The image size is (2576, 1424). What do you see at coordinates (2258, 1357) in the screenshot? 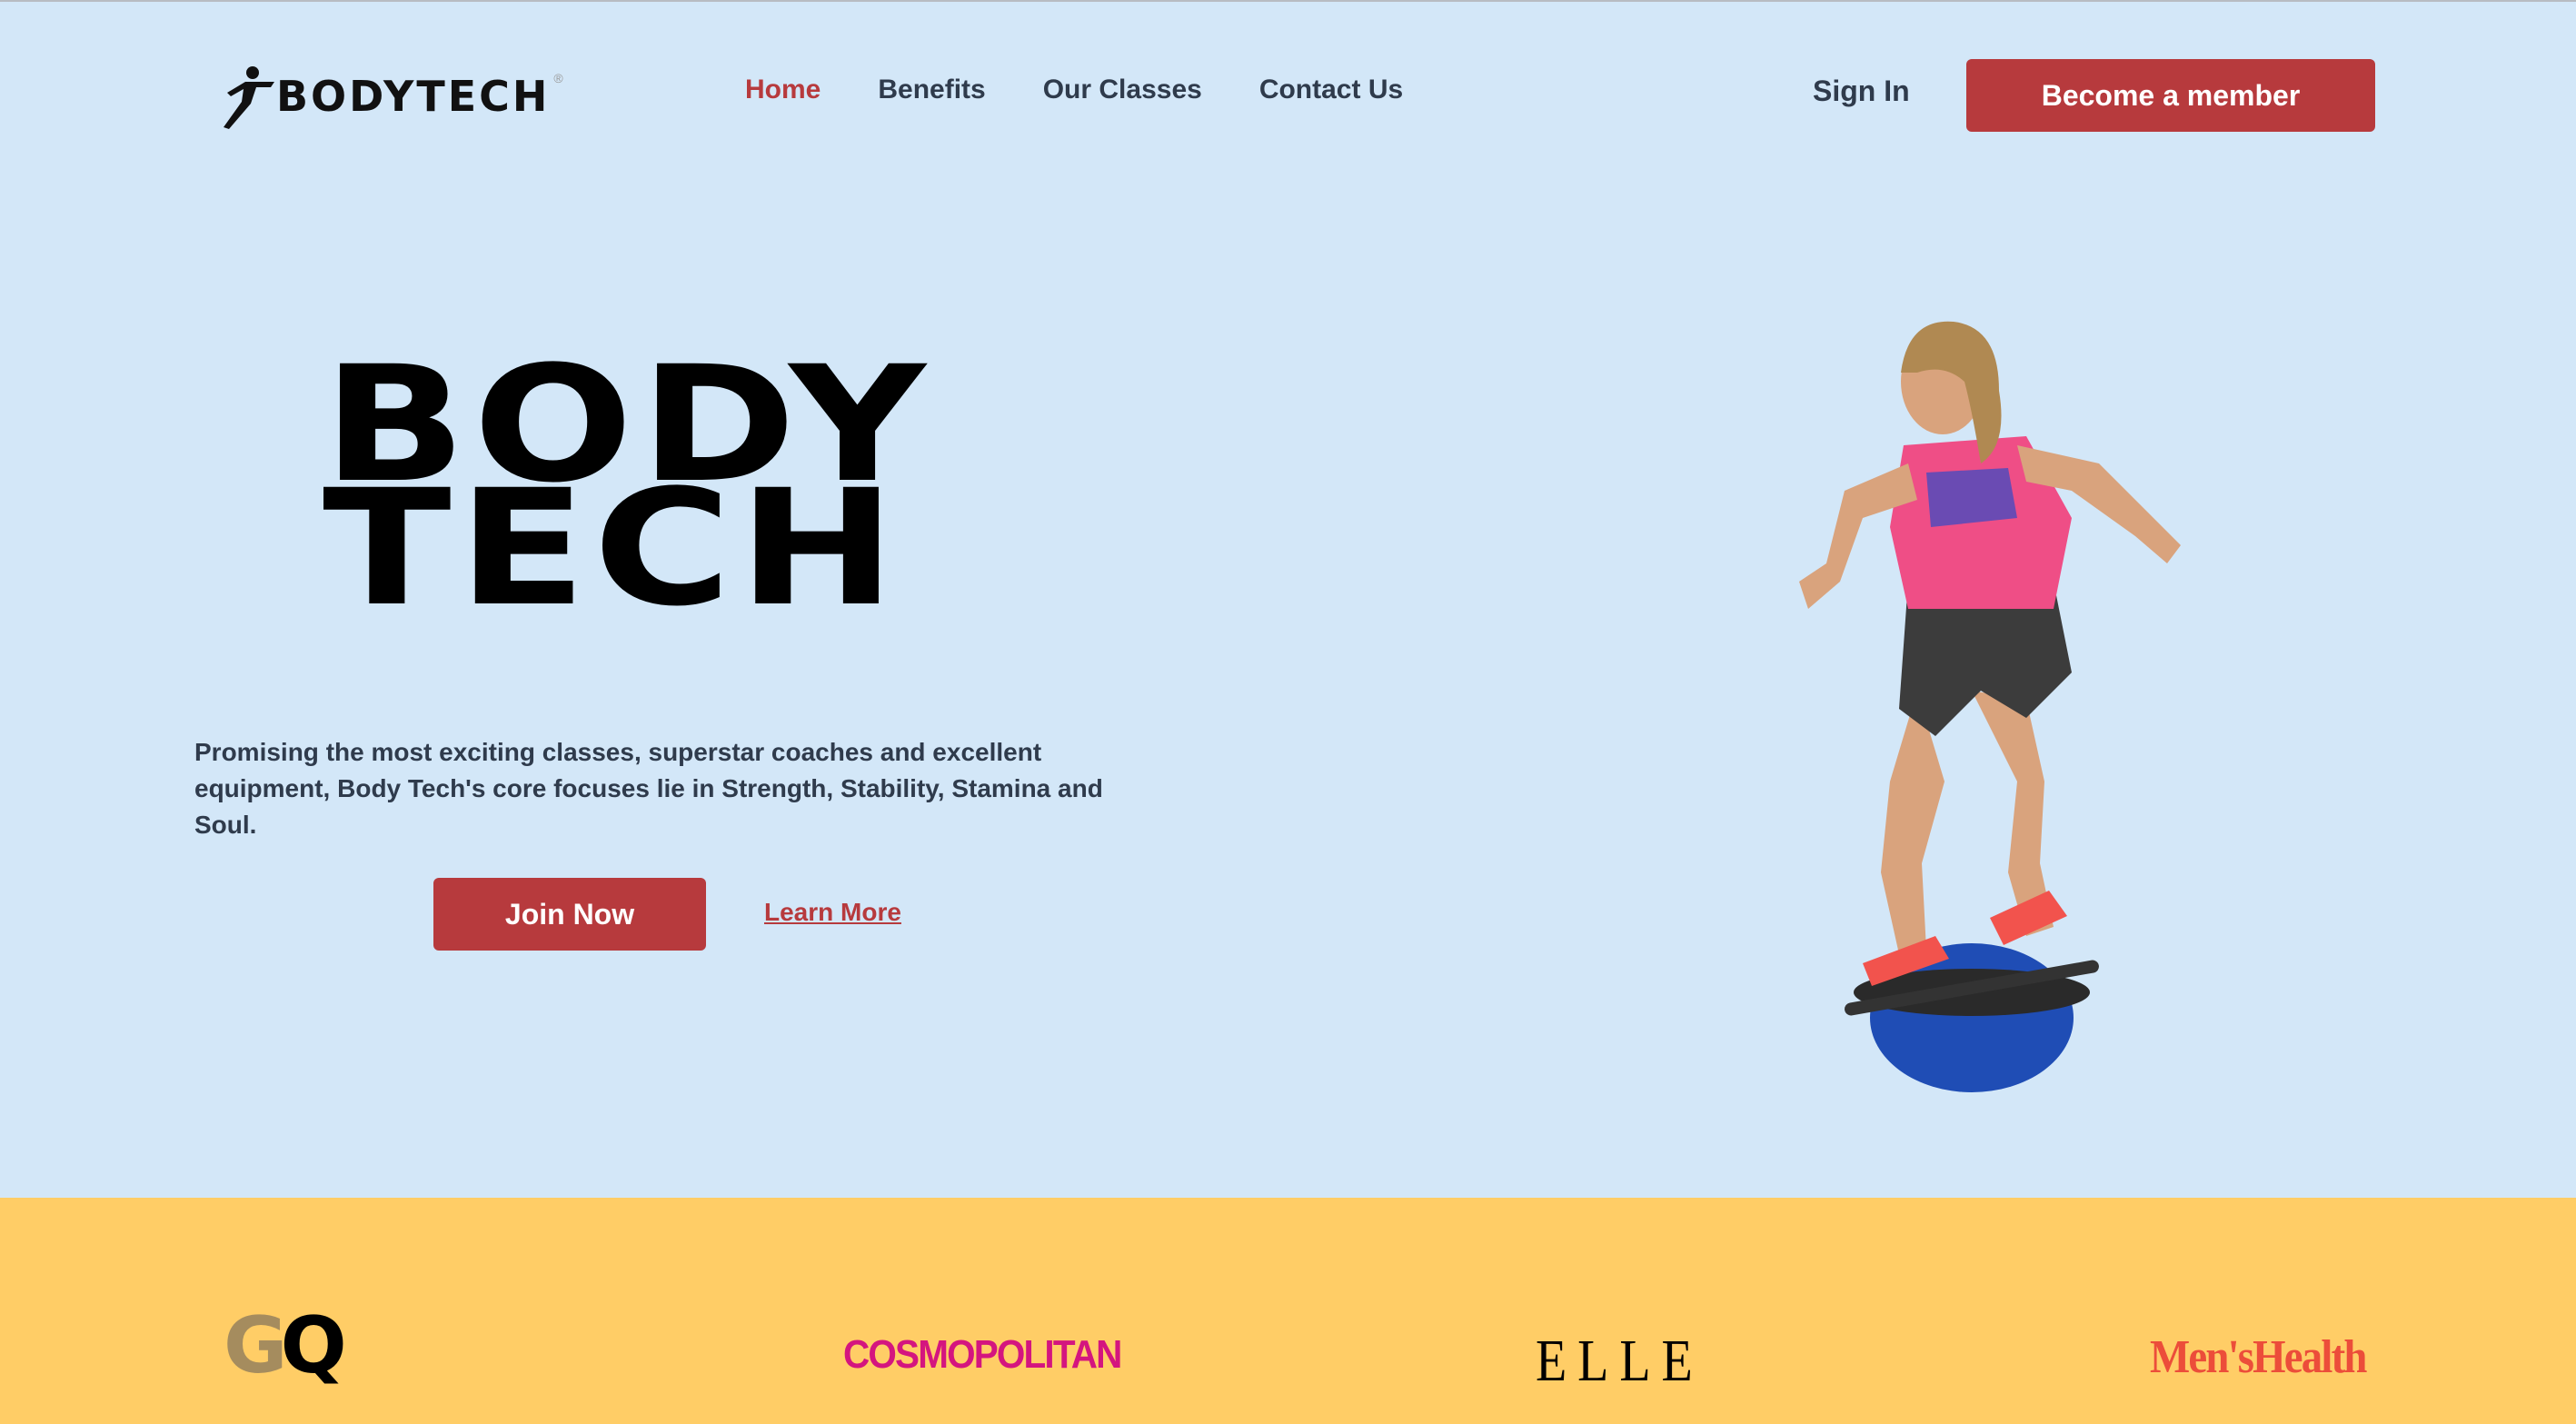
I see `mens-health-logo: Men'sHealth` at bounding box center [2258, 1357].